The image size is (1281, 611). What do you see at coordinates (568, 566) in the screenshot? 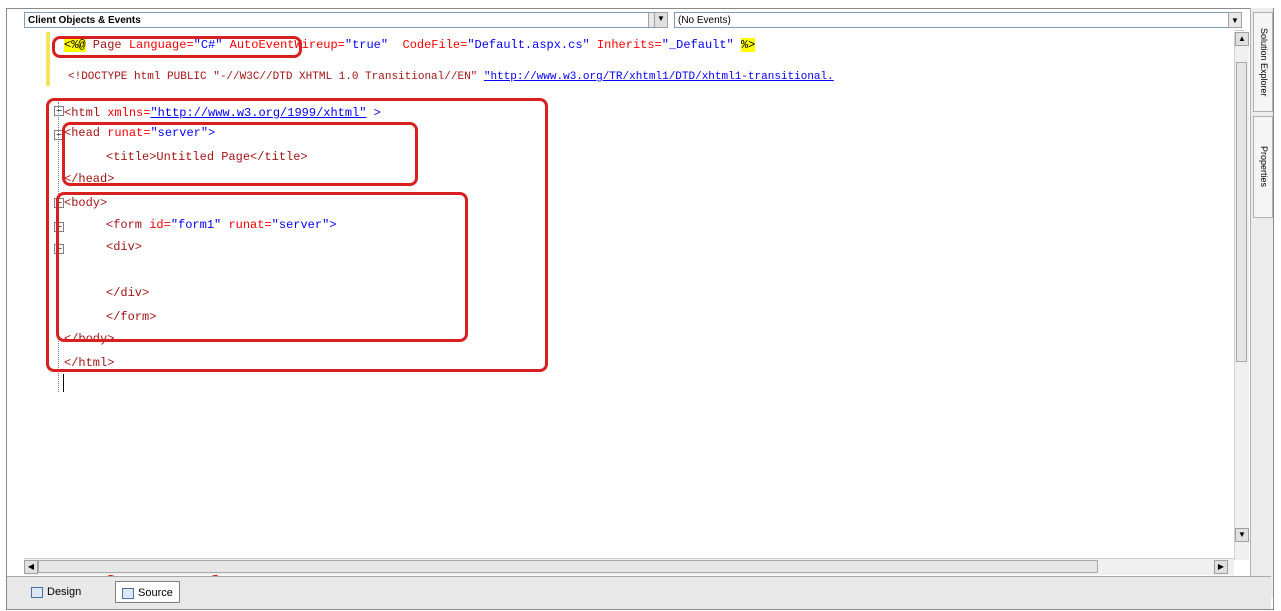
I see `horizontal-scroll-thumb` at bounding box center [568, 566].